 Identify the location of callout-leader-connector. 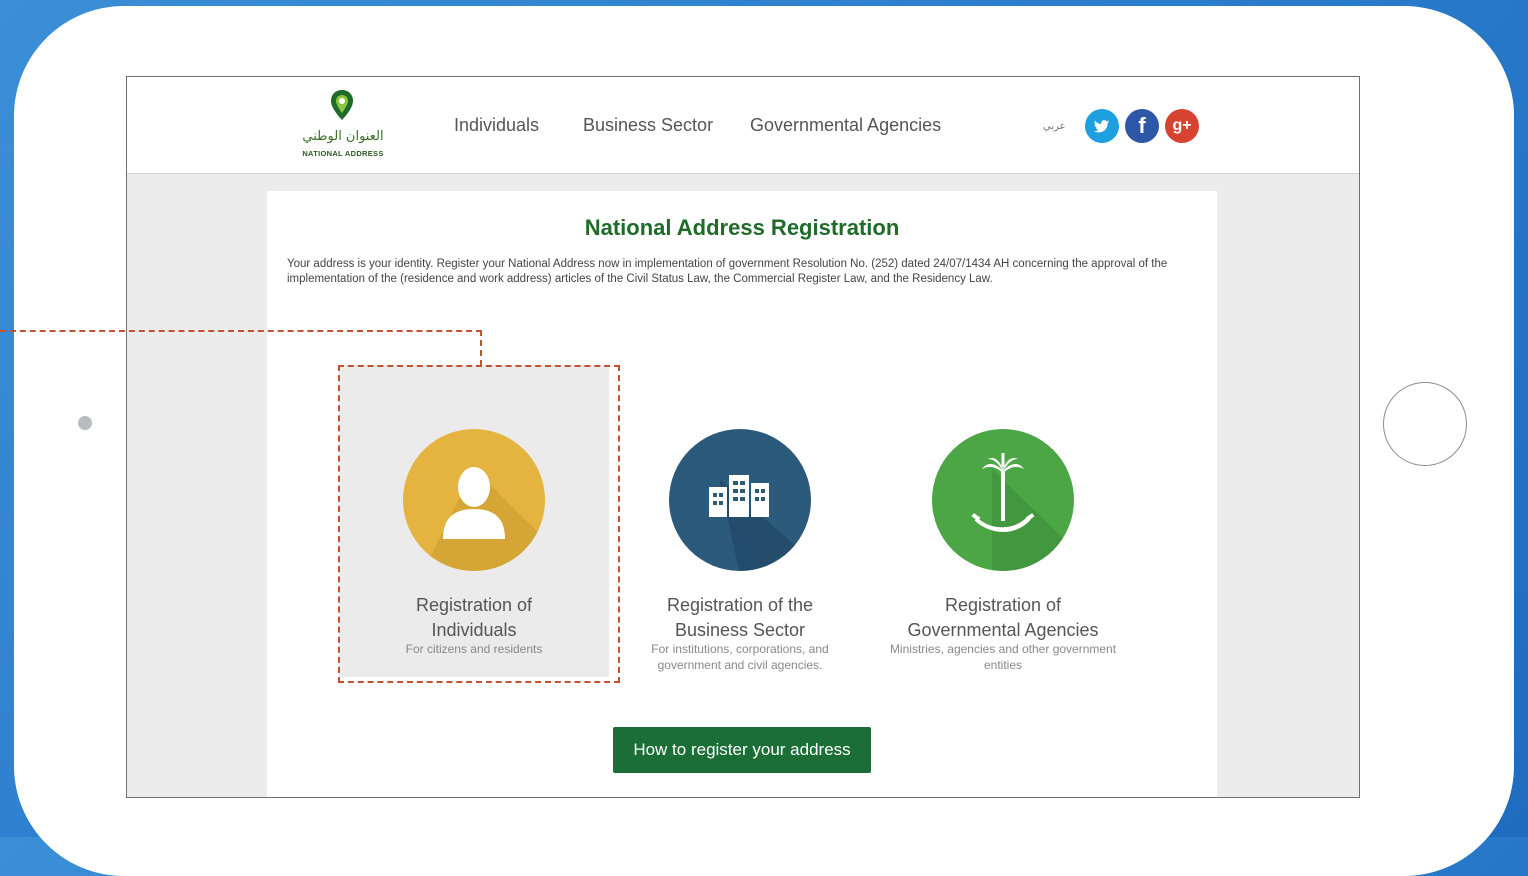
(481, 348).